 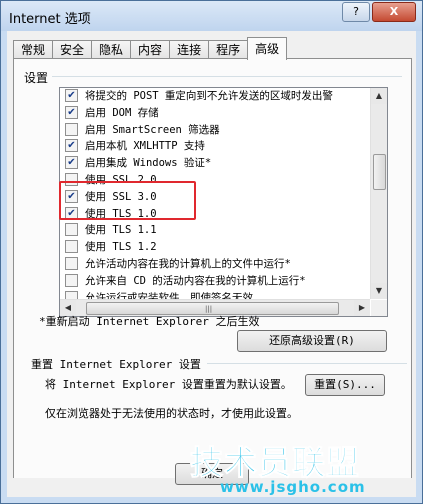 What do you see at coordinates (116, 364) in the screenshot?
I see `reset-group-label: 重置 Internet Explorer 设置` at bounding box center [116, 364].